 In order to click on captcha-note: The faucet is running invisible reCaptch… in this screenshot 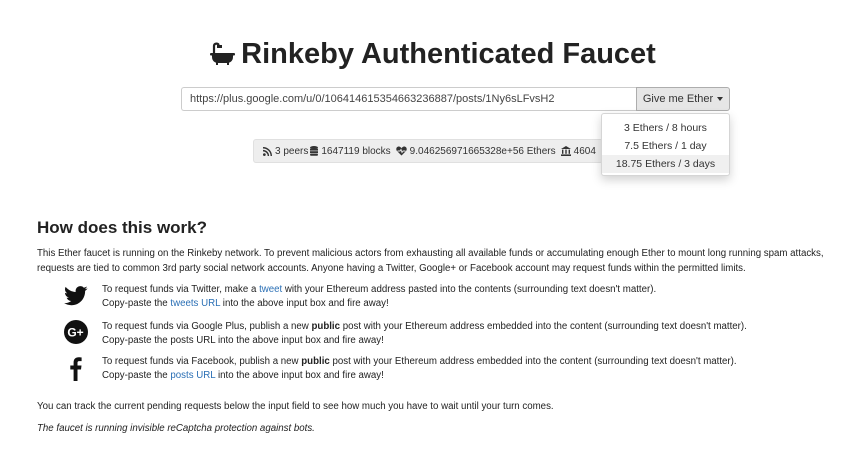, I will do `click(176, 428)`.